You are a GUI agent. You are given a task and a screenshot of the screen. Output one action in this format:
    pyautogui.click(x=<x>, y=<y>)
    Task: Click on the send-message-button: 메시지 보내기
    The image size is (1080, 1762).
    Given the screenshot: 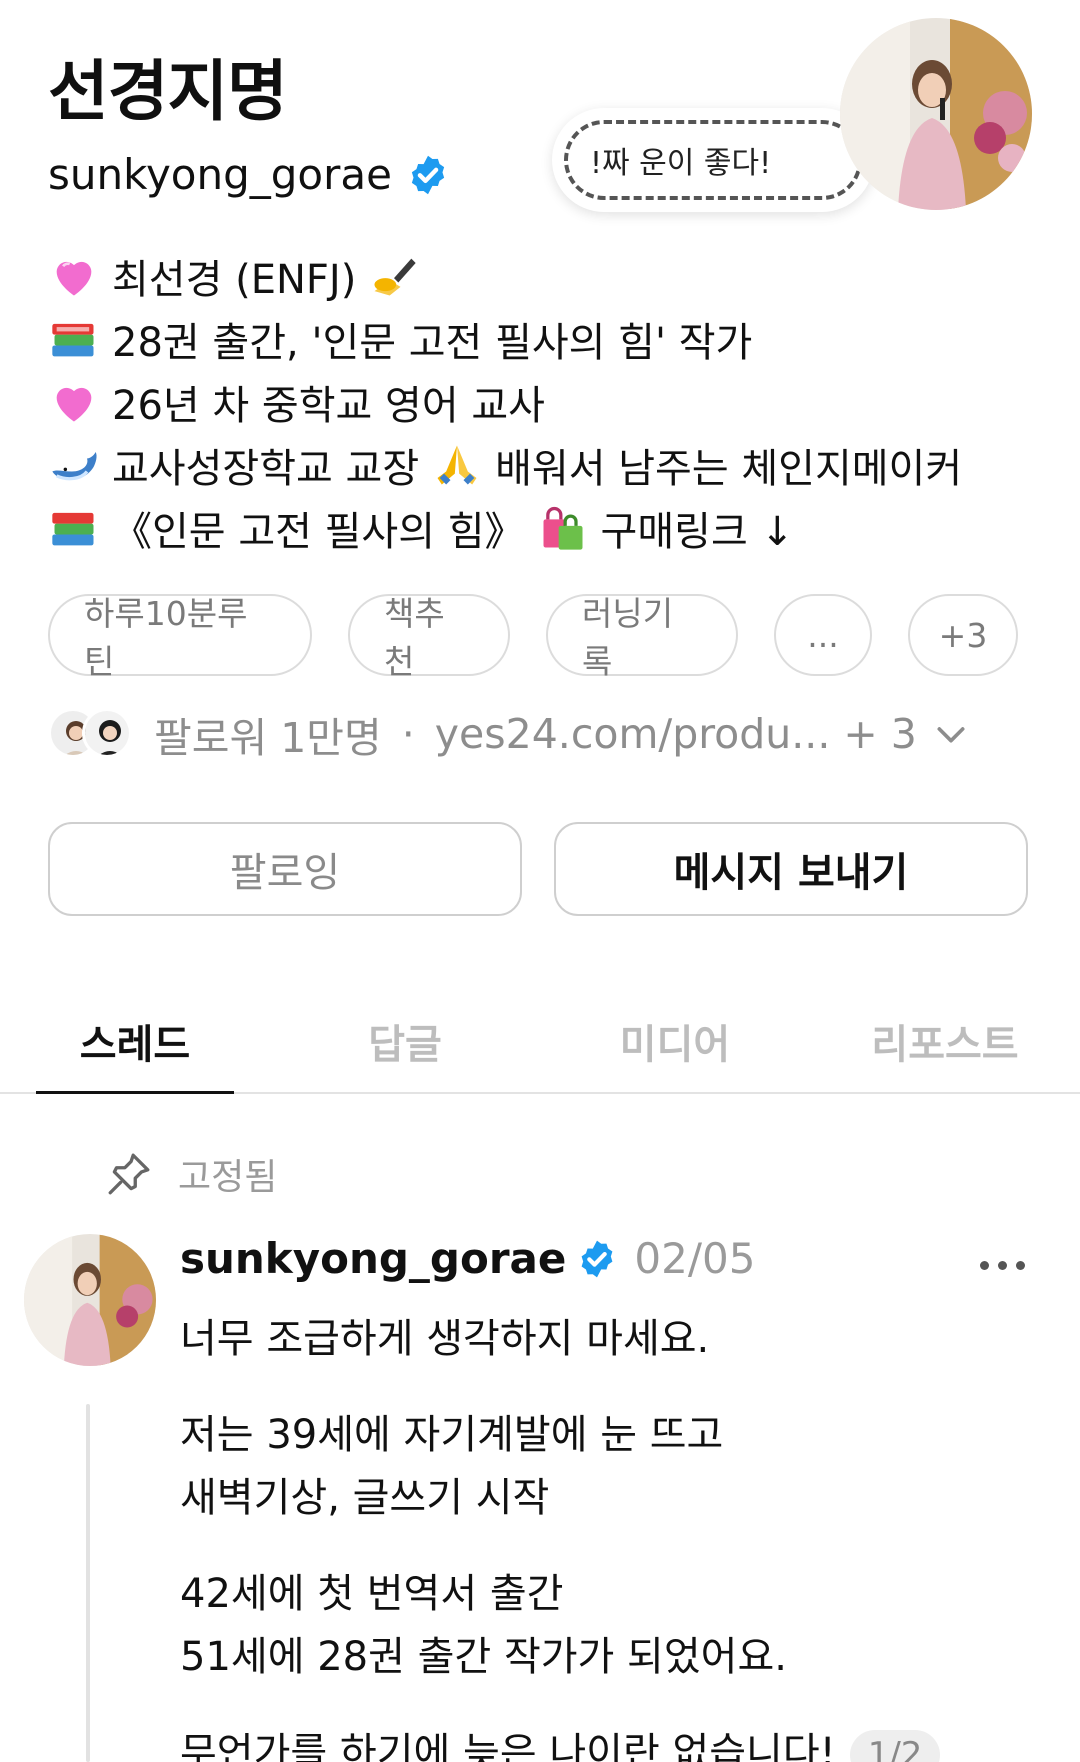 What is the action you would take?
    pyautogui.click(x=791, y=869)
    